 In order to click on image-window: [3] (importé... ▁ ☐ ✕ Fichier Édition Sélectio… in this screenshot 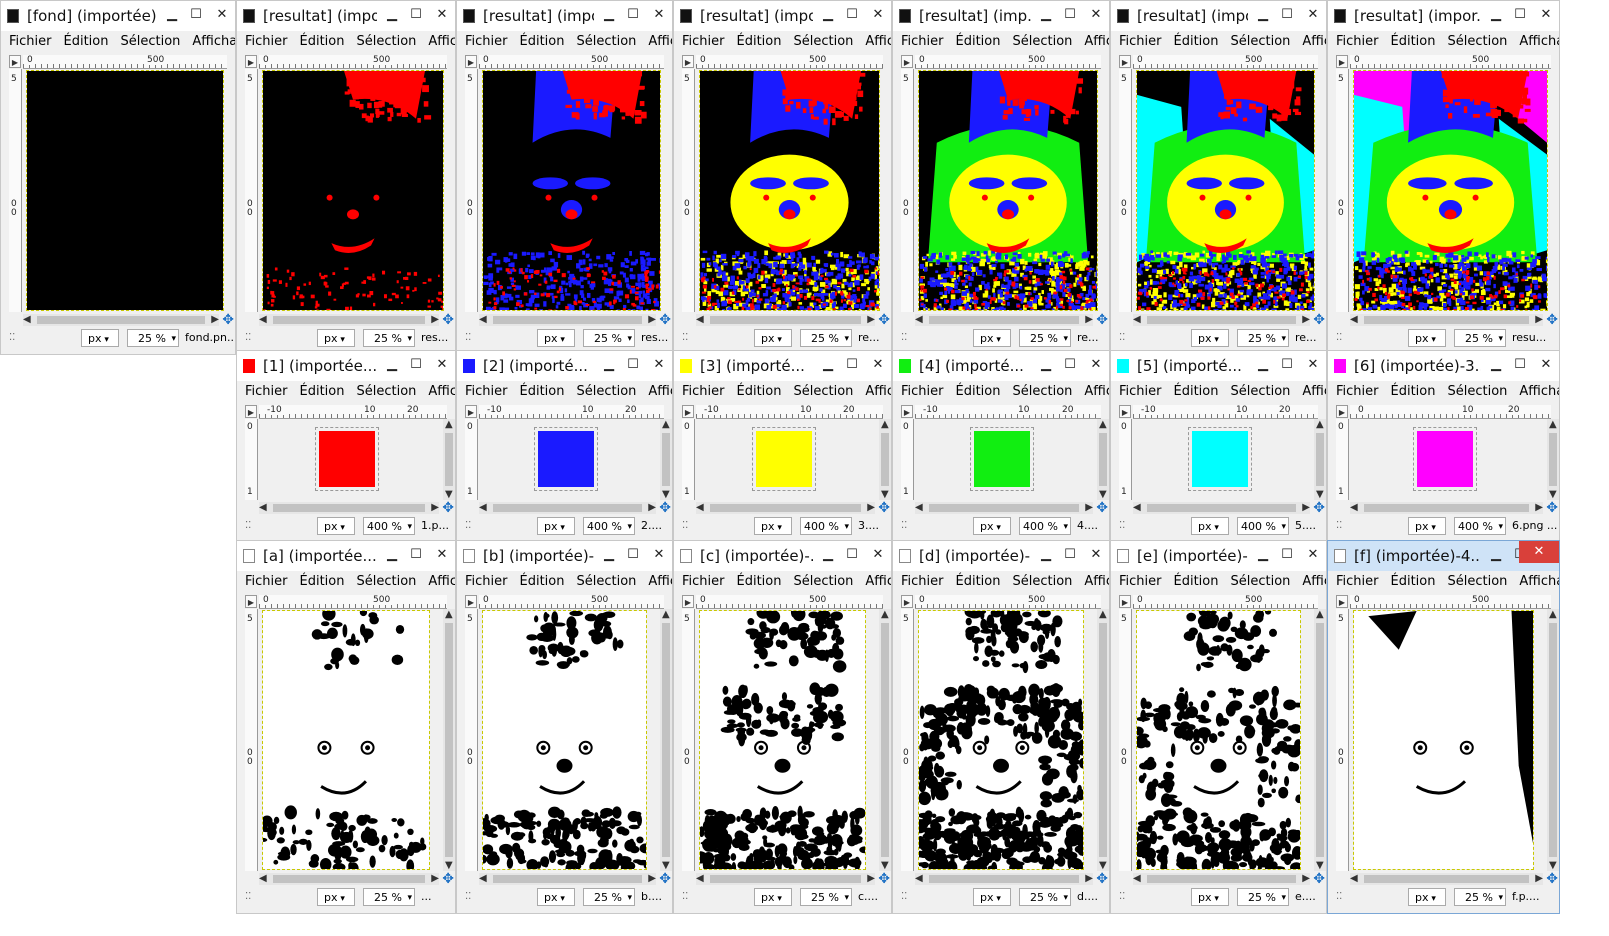, I will do `click(782, 446)`.